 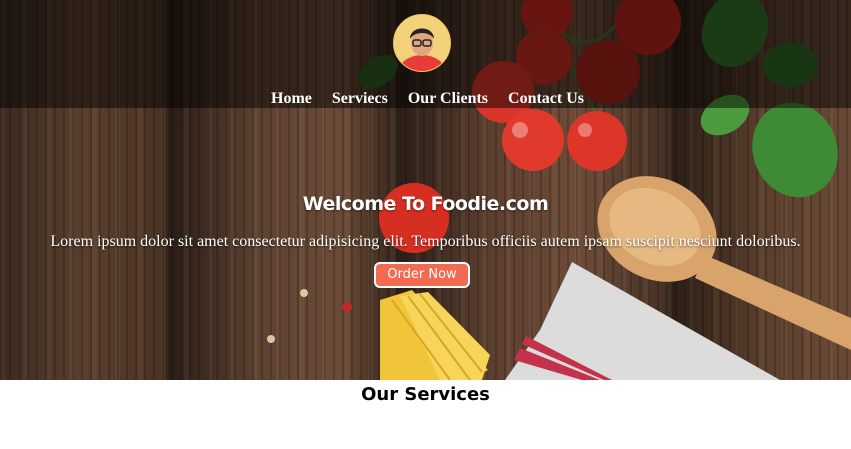 I want to click on avatar, so click(x=422, y=43).